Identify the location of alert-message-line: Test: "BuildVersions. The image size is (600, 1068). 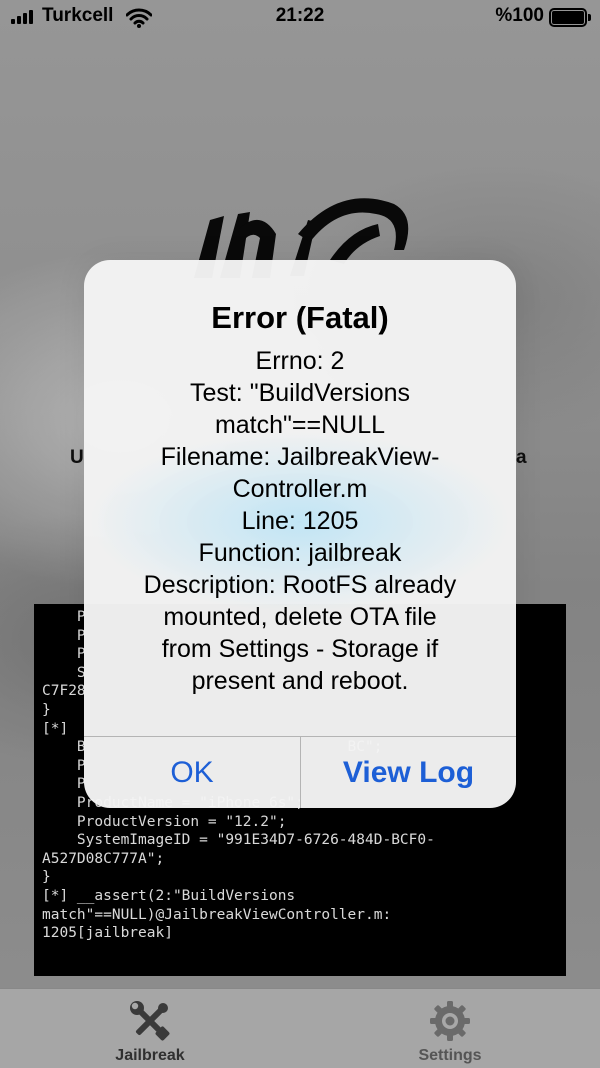
(300, 393).